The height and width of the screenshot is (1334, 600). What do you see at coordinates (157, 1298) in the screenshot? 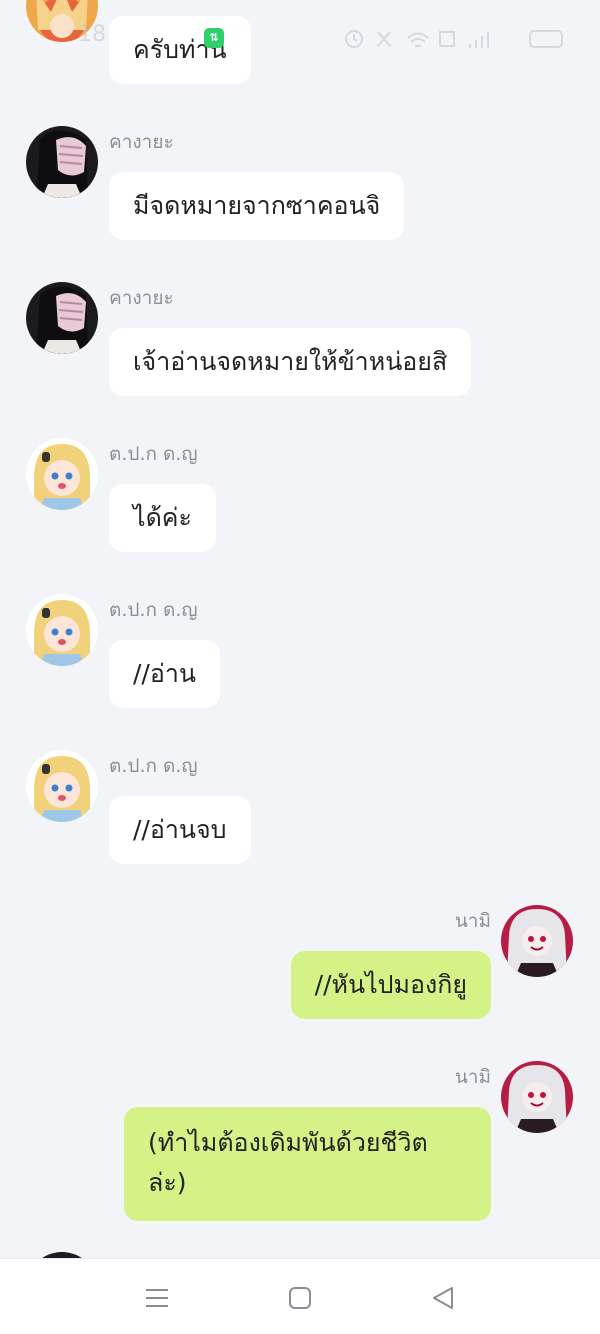
I see `menu-icon` at bounding box center [157, 1298].